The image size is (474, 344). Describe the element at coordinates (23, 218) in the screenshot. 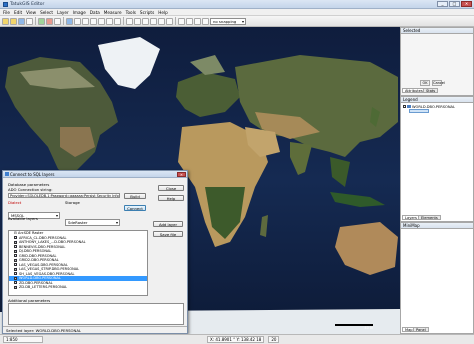

I see `available-layers-label: Available layers` at that location.